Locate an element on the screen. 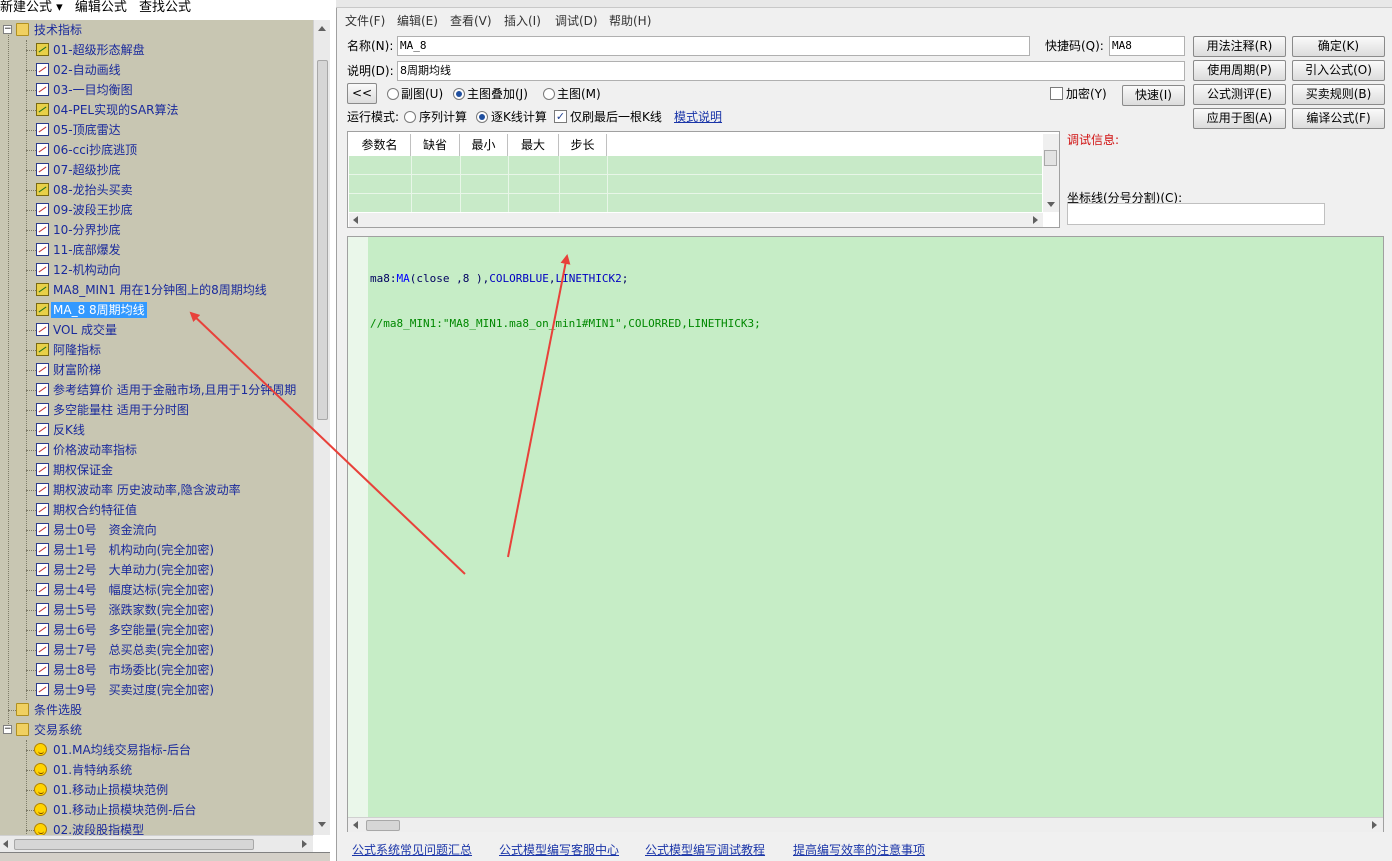 The height and width of the screenshot is (861, 1392). efficiency-tips-link: 提高编写效率的注意事项 is located at coordinates (859, 850).